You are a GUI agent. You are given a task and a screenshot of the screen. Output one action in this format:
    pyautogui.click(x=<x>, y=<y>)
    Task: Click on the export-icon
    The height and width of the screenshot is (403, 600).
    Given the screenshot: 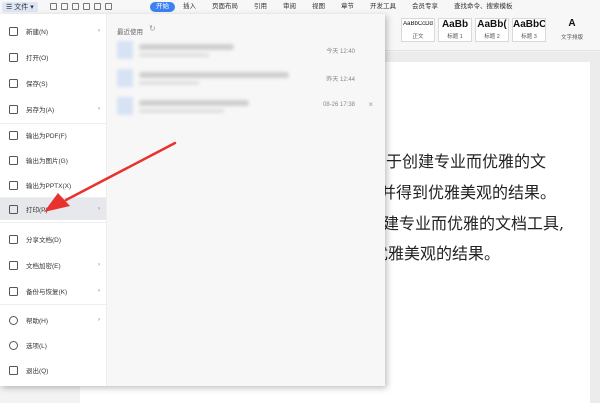 What is the action you would take?
    pyautogui.click(x=64, y=6)
    